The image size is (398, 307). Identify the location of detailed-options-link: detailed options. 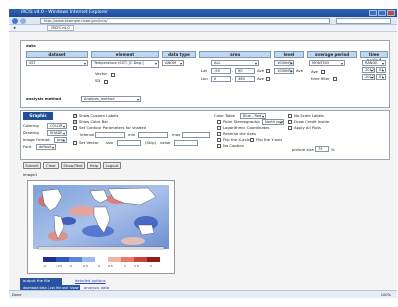
(90, 281).